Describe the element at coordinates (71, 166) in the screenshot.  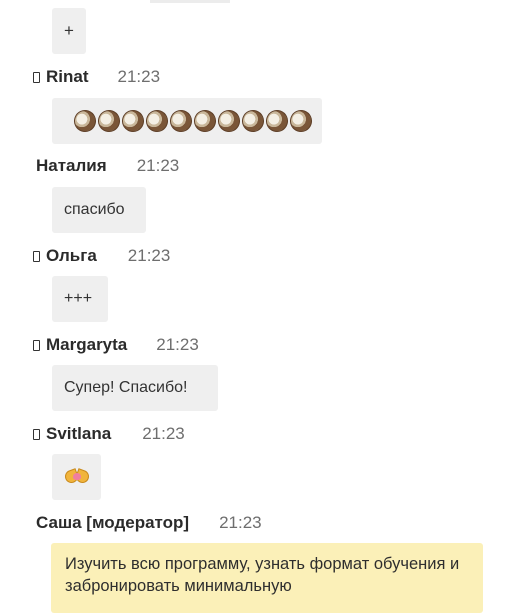
I see `message-author: Наталия` at that location.